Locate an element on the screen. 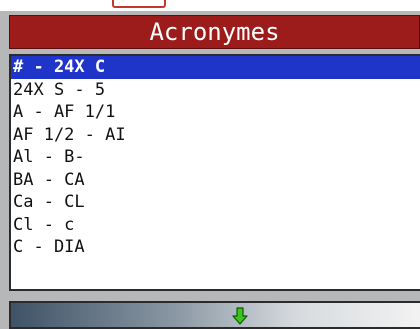  list-item: Ca - CL is located at coordinates (215, 202).